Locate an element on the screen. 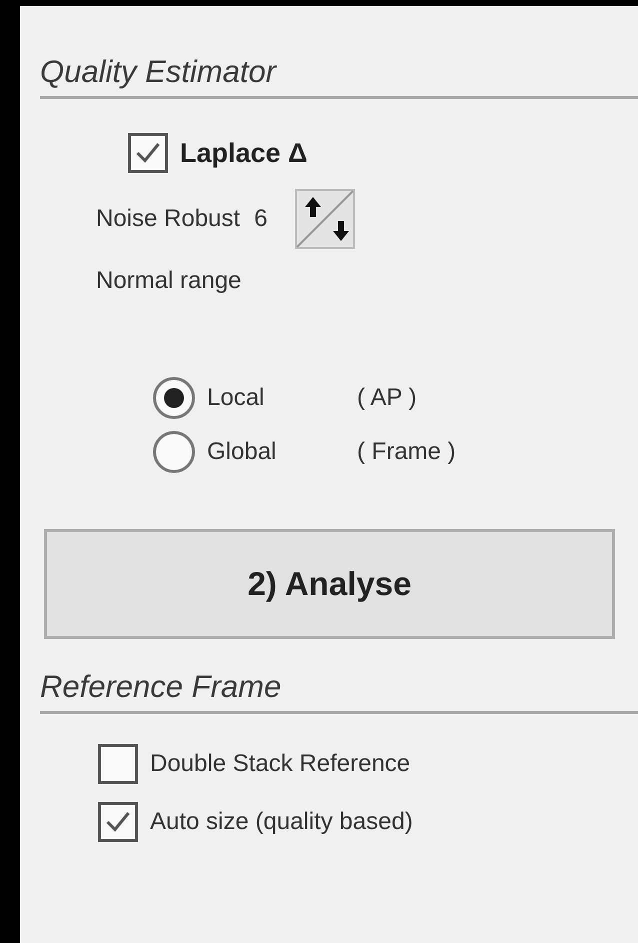 The image size is (638, 943). radio-detail: ( AP ) is located at coordinates (387, 398).